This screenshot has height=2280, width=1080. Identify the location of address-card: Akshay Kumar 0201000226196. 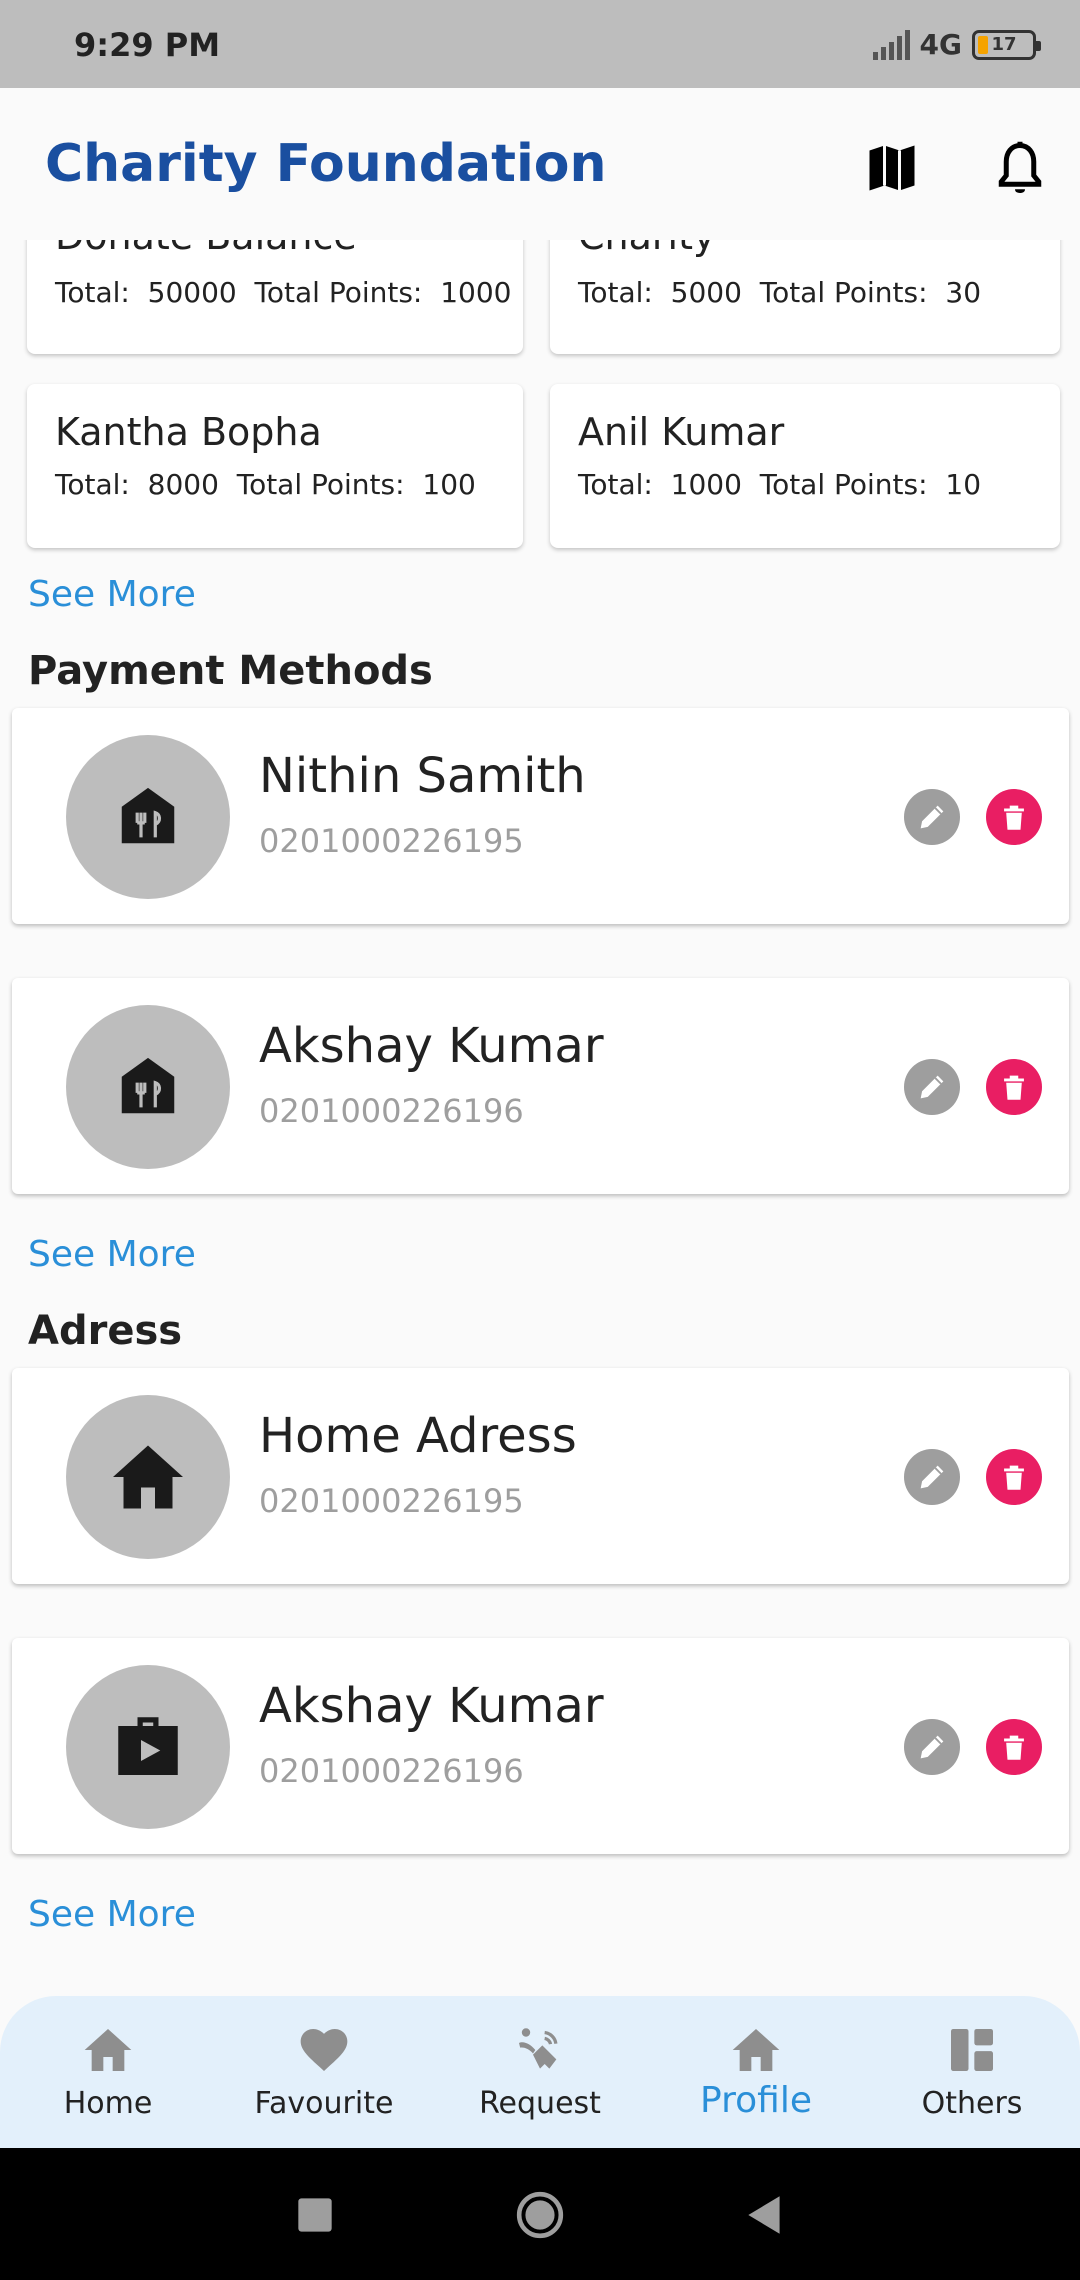
(540, 1746).